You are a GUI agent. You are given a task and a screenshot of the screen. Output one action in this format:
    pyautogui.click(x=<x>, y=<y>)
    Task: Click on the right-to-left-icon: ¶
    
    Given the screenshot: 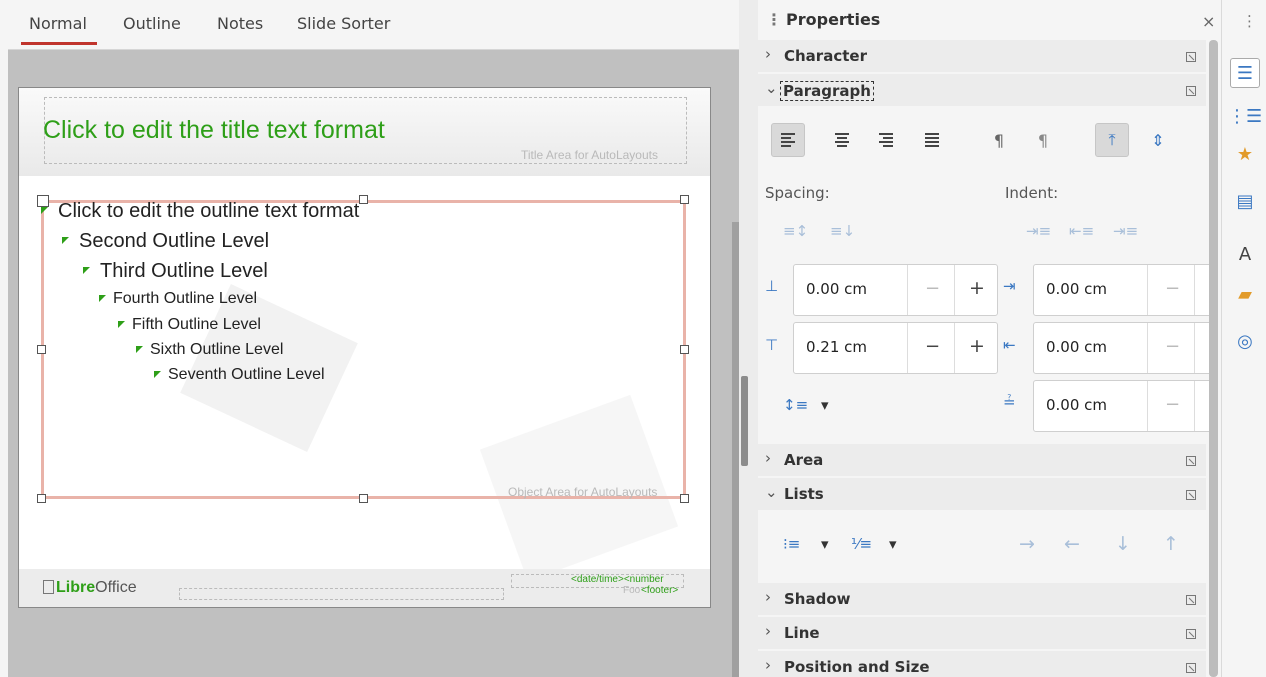 What is the action you would take?
    pyautogui.click(x=1043, y=140)
    